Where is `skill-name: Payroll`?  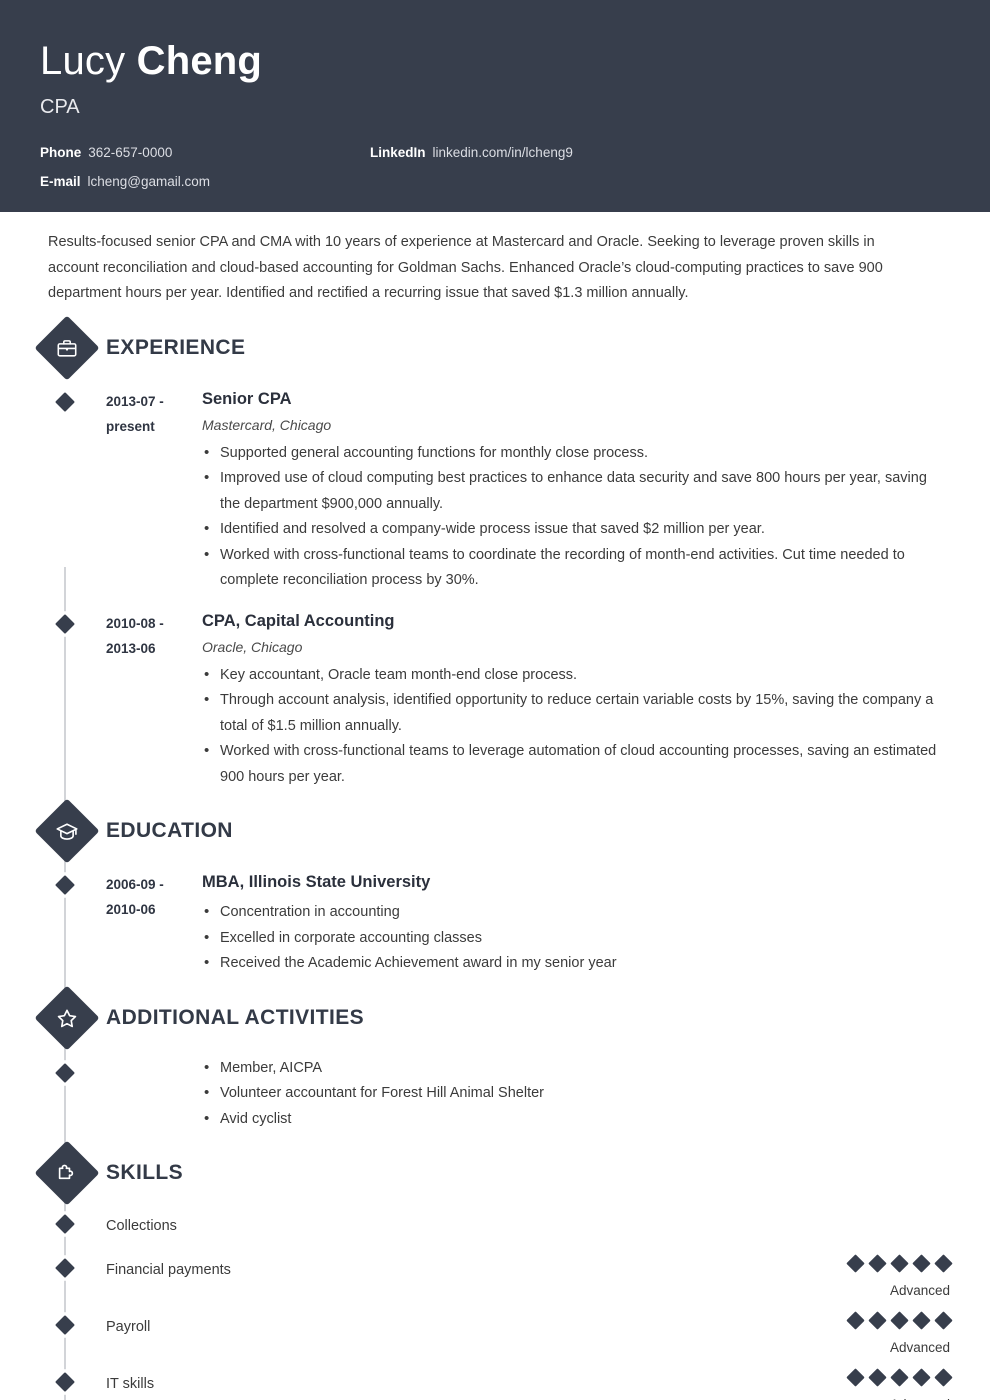
skill-name: Payroll is located at coordinates (128, 1327).